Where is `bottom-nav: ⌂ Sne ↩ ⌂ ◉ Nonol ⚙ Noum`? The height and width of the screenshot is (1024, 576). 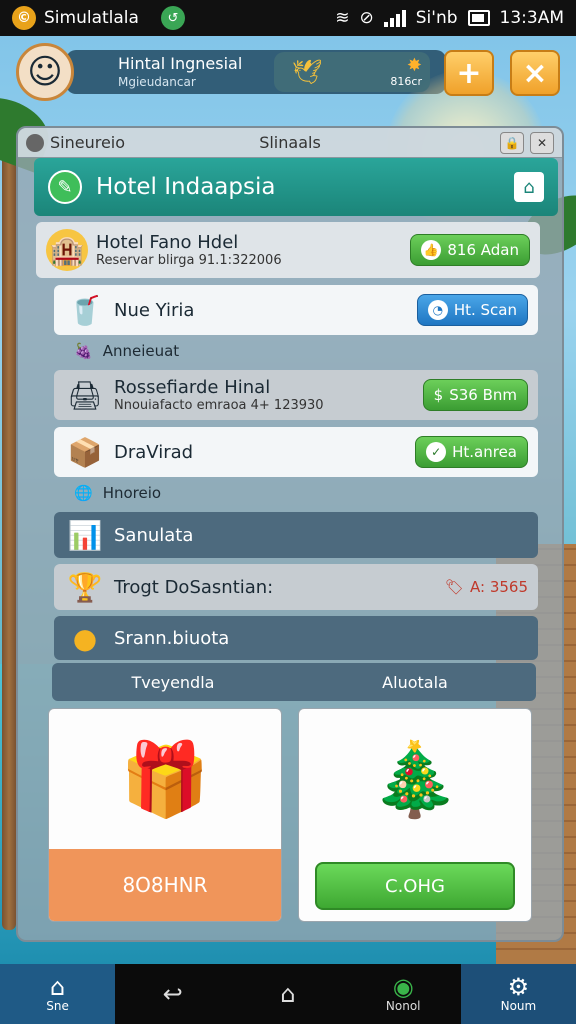 bottom-nav: ⌂ Sne ↩ ⌂ ◉ Nonol ⚙ Noum is located at coordinates (288, 994).